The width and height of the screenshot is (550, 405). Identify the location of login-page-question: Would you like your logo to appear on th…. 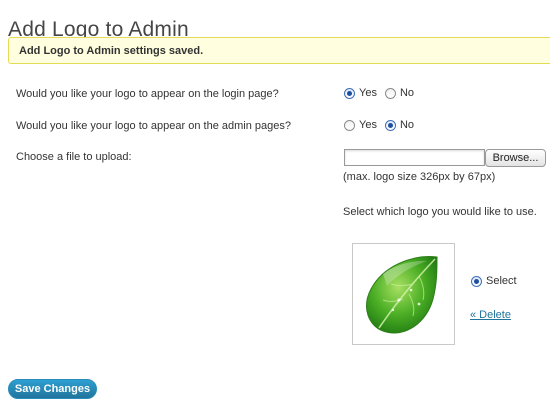
(147, 94).